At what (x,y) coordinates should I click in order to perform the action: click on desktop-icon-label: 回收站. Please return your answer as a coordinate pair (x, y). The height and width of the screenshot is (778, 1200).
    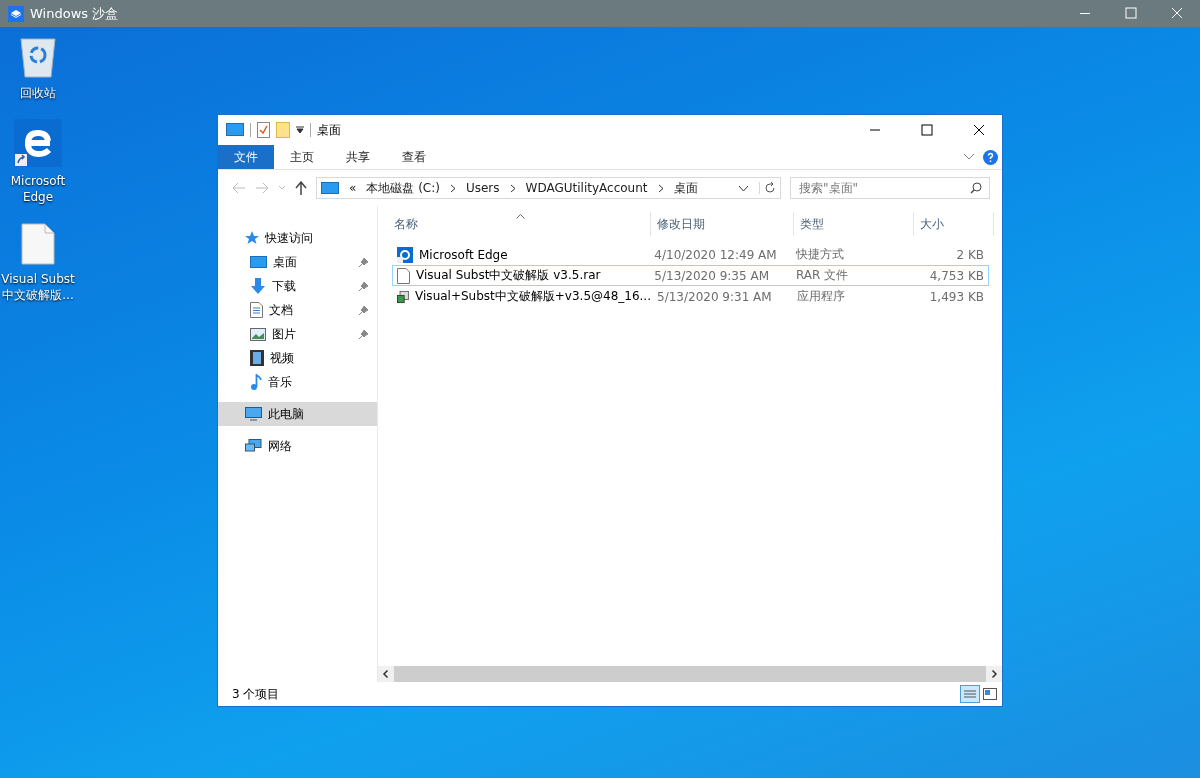
    Looking at the image, I should click on (38, 93).